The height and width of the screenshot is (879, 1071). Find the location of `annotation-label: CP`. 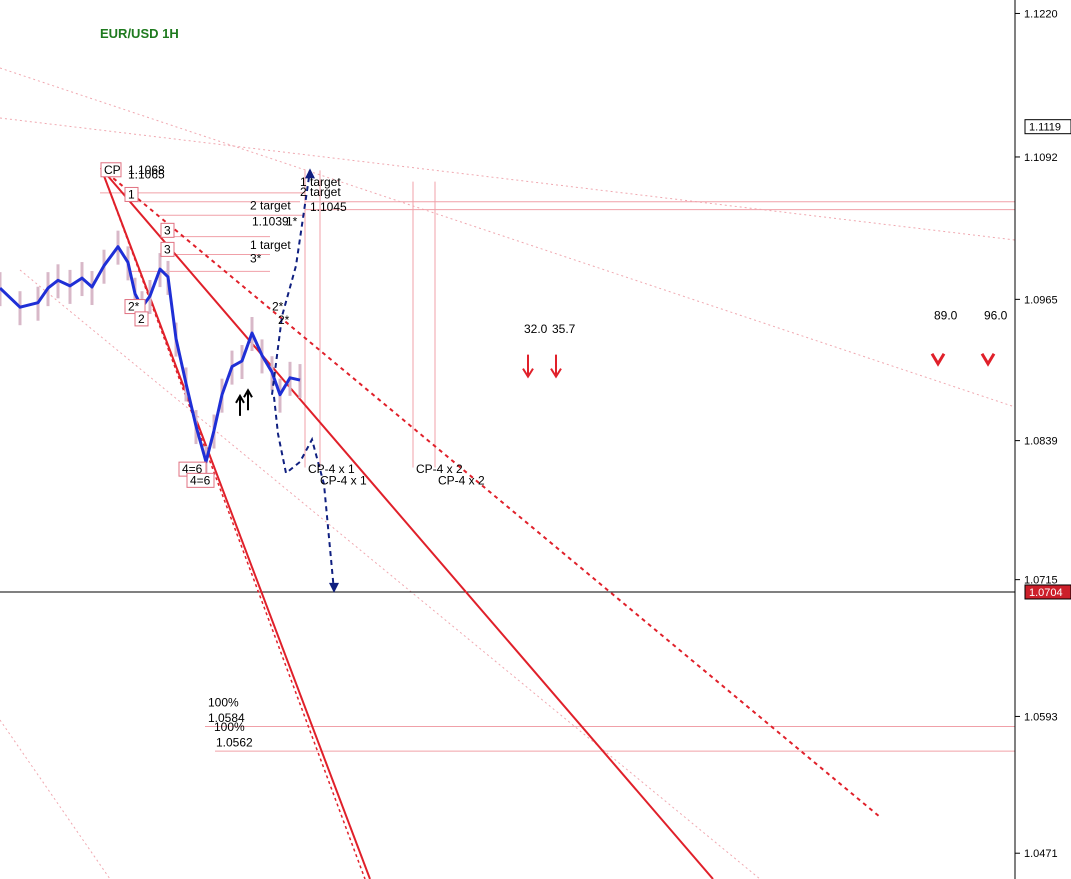

annotation-label: CP is located at coordinates (112, 170).